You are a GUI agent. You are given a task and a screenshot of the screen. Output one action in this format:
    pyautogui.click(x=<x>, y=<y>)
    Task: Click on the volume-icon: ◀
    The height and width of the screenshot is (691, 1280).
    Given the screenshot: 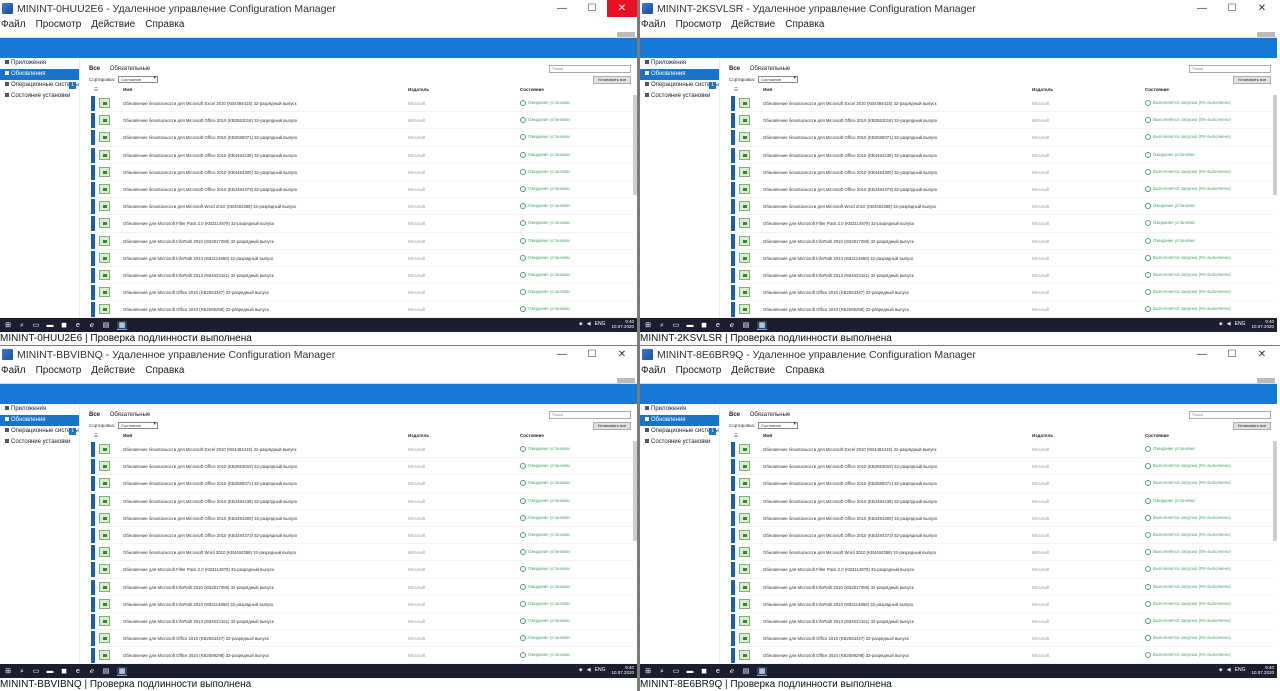 What is the action you would take?
    pyautogui.click(x=589, y=324)
    